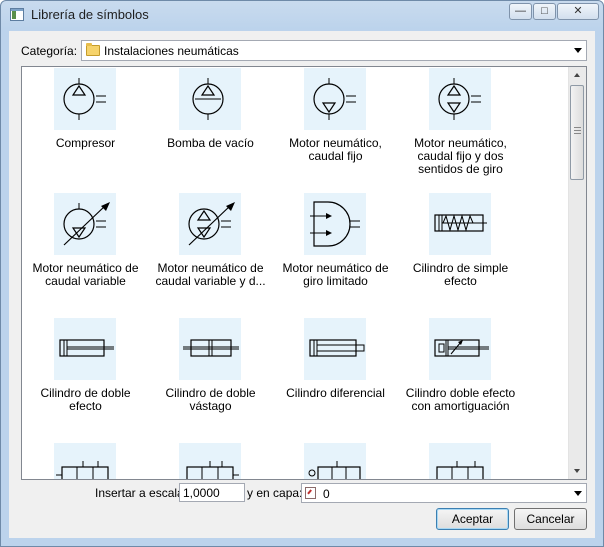  Describe the element at coordinates (210, 143) in the screenshot. I see `symbol-label: Bomba de vacío` at that location.